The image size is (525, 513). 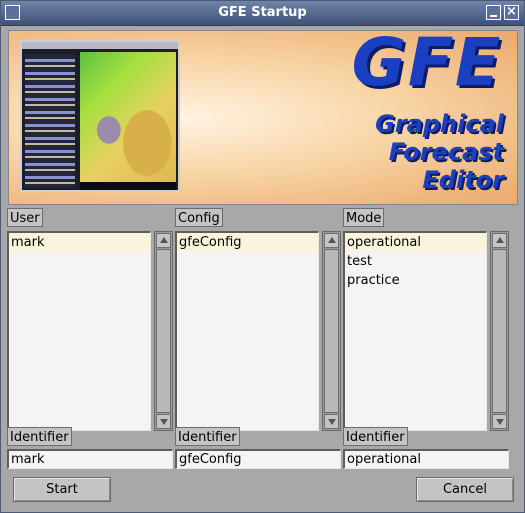 What do you see at coordinates (493, 12) in the screenshot?
I see `minimize-icon` at bounding box center [493, 12].